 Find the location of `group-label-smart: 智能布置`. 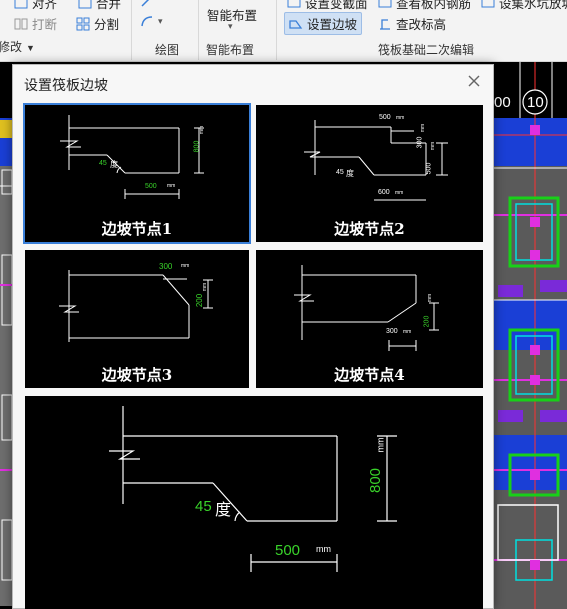

group-label-smart: 智能布置 is located at coordinates (230, 50).